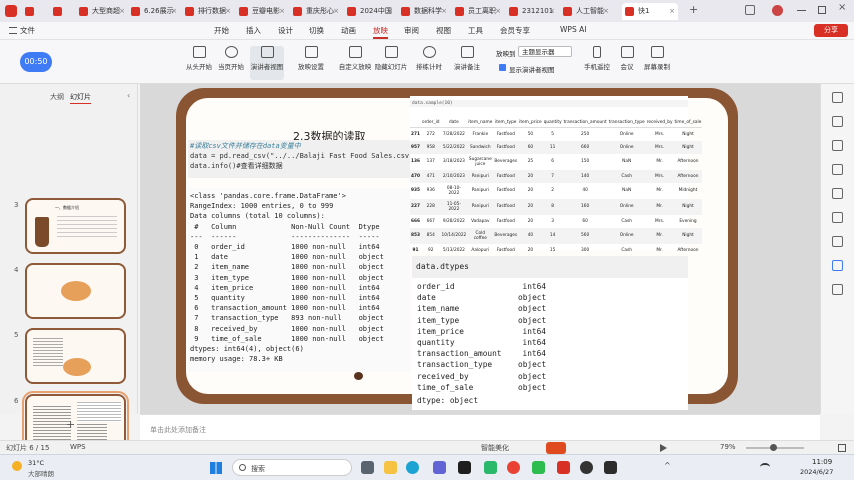 The width and height of the screenshot is (854, 480). What do you see at coordinates (563, 467) in the screenshot?
I see `wps-taskbar-icon` at bounding box center [563, 467].